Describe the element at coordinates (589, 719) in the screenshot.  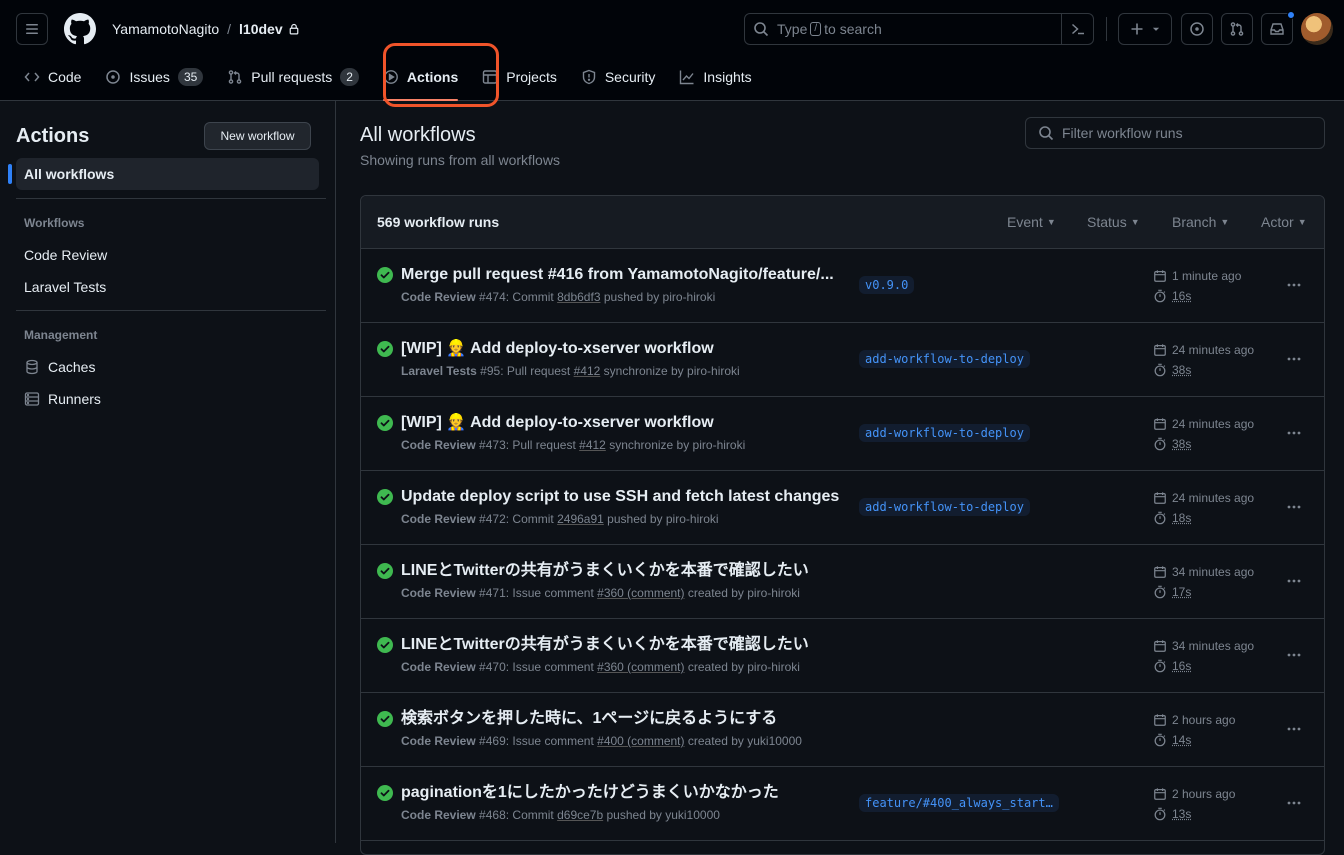
I see `run-title: 検索ボタンを押した時に、1ページに戻るようにする` at that location.